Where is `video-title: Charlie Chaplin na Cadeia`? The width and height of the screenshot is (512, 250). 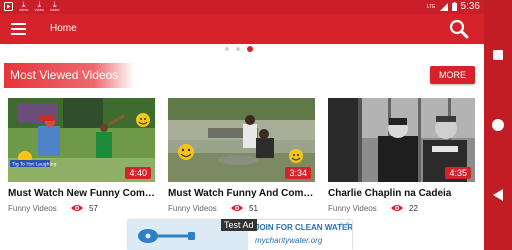 video-title: Charlie Chaplin na Cadeia is located at coordinates (401, 193).